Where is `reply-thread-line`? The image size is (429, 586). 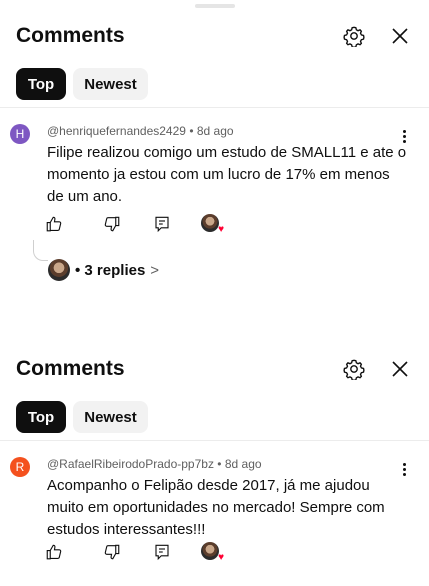 reply-thread-line is located at coordinates (40, 250).